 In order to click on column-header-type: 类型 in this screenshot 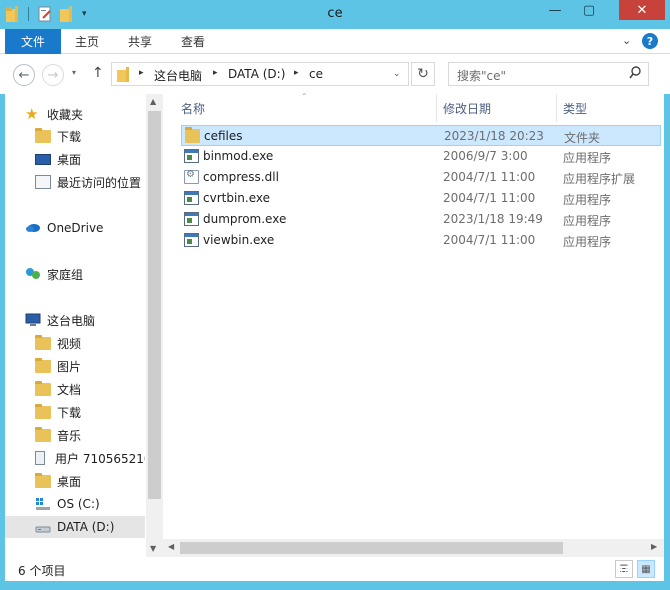, I will do `click(575, 108)`.